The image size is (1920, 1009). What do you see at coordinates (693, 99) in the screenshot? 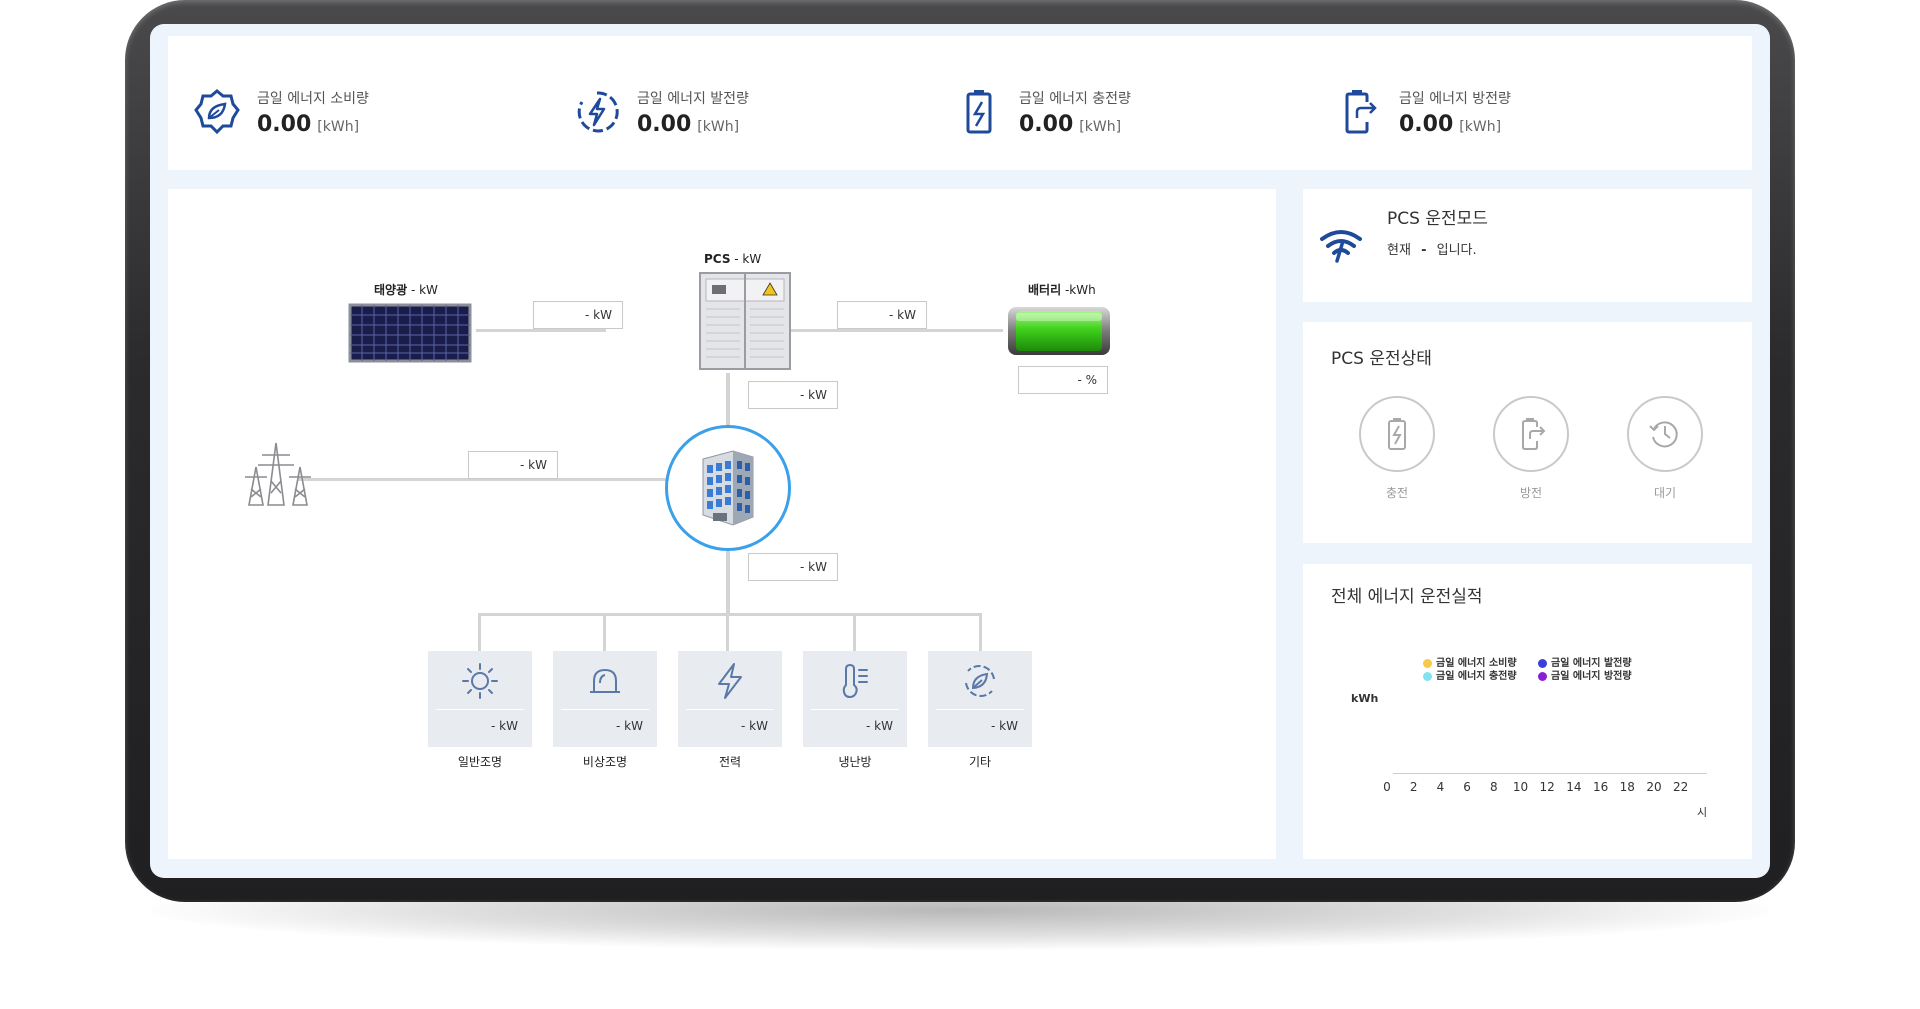
I see `kpi-label: 금일 에너지 발전량` at bounding box center [693, 99].